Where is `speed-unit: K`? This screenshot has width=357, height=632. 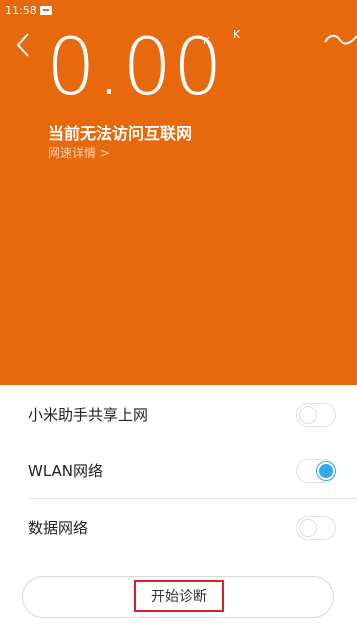
speed-unit: K is located at coordinates (206, 41).